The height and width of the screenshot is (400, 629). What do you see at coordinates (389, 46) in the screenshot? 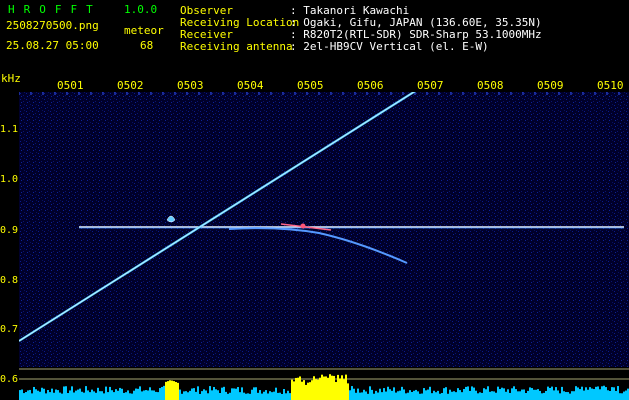
I see `antenna-value: : 2el-HB9CV Vertical (el. E-W)` at bounding box center [389, 46].